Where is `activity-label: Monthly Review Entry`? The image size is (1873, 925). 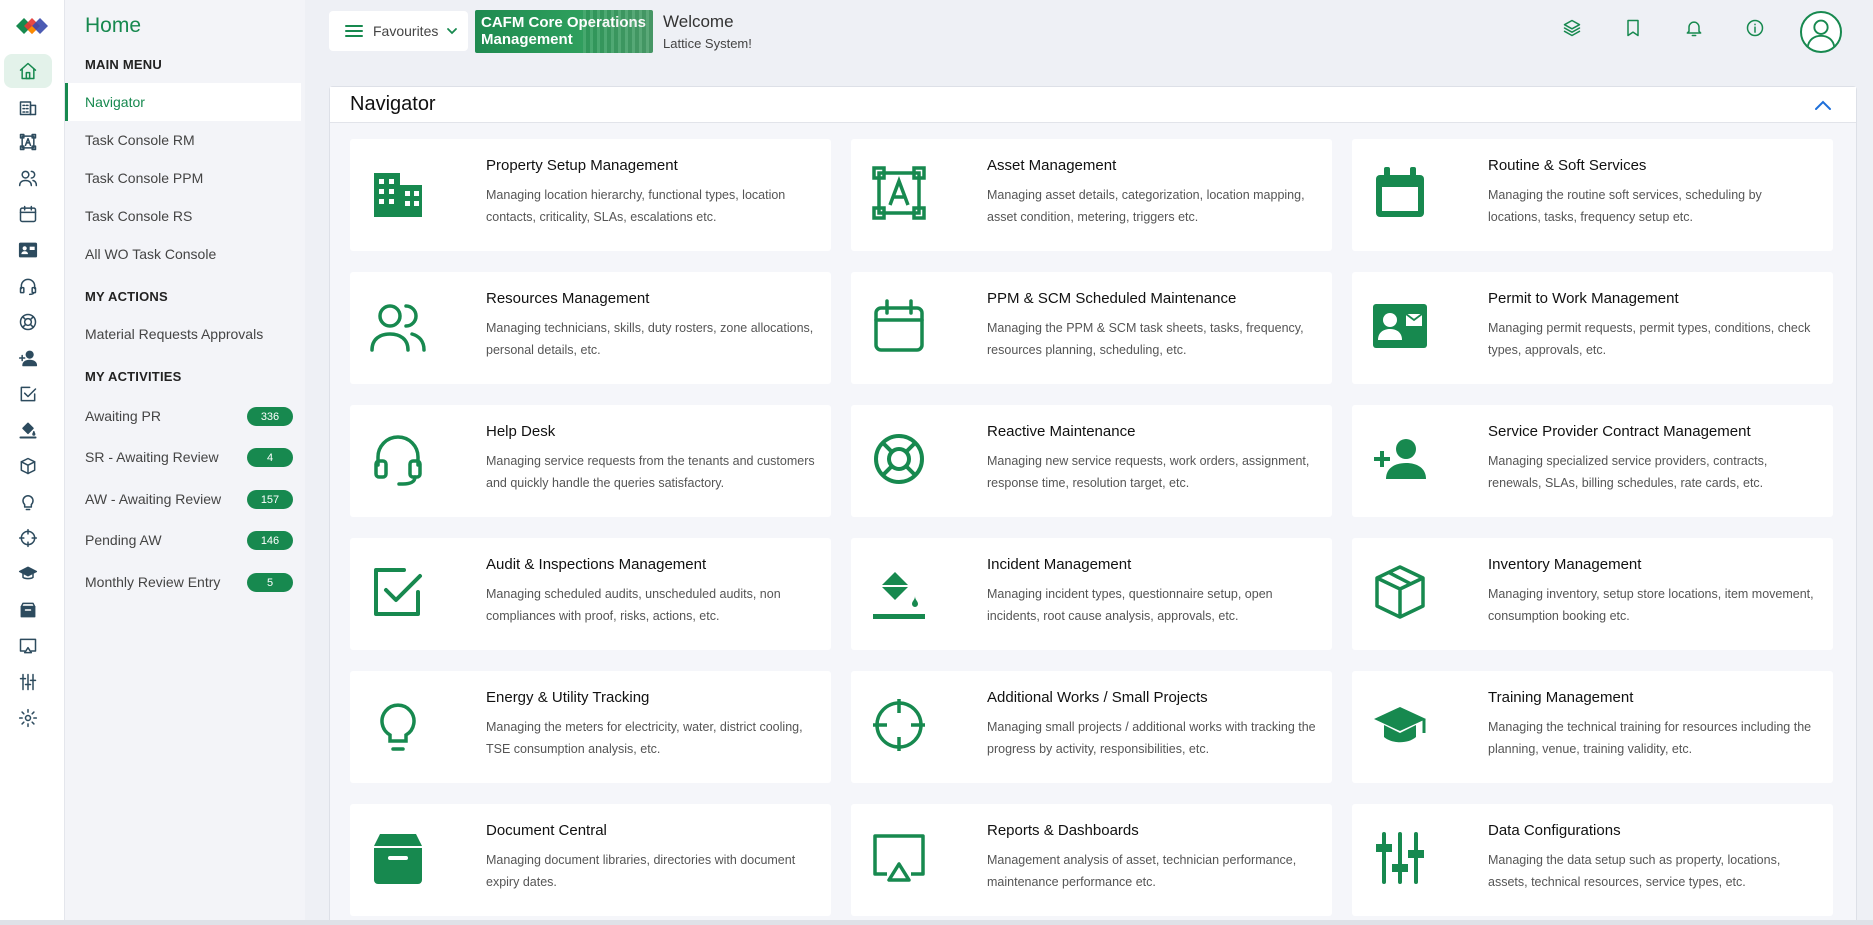
activity-label: Monthly Review Entry is located at coordinates (153, 582).